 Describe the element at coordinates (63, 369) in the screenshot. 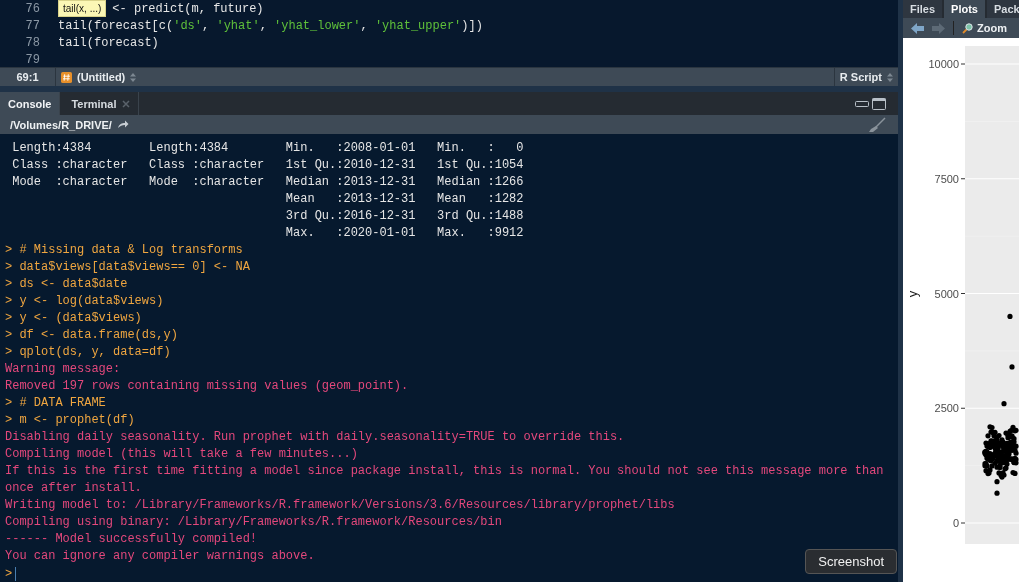

I see `console-line: Warning message:` at that location.